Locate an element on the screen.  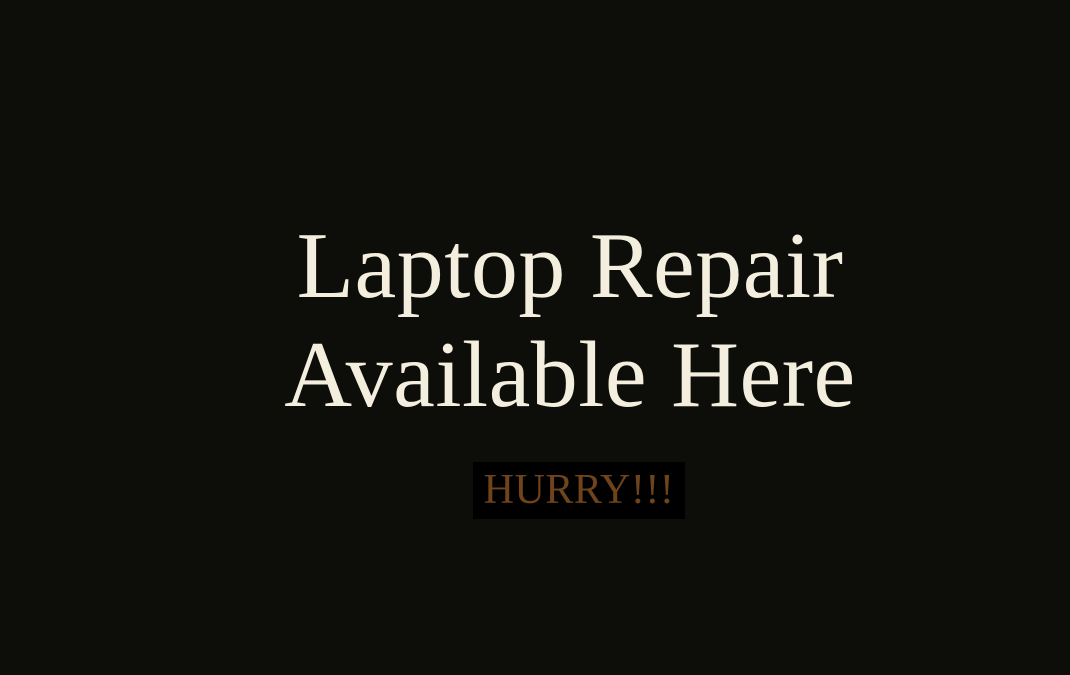
hurry-text: HURRY!!! is located at coordinates (579, 490).